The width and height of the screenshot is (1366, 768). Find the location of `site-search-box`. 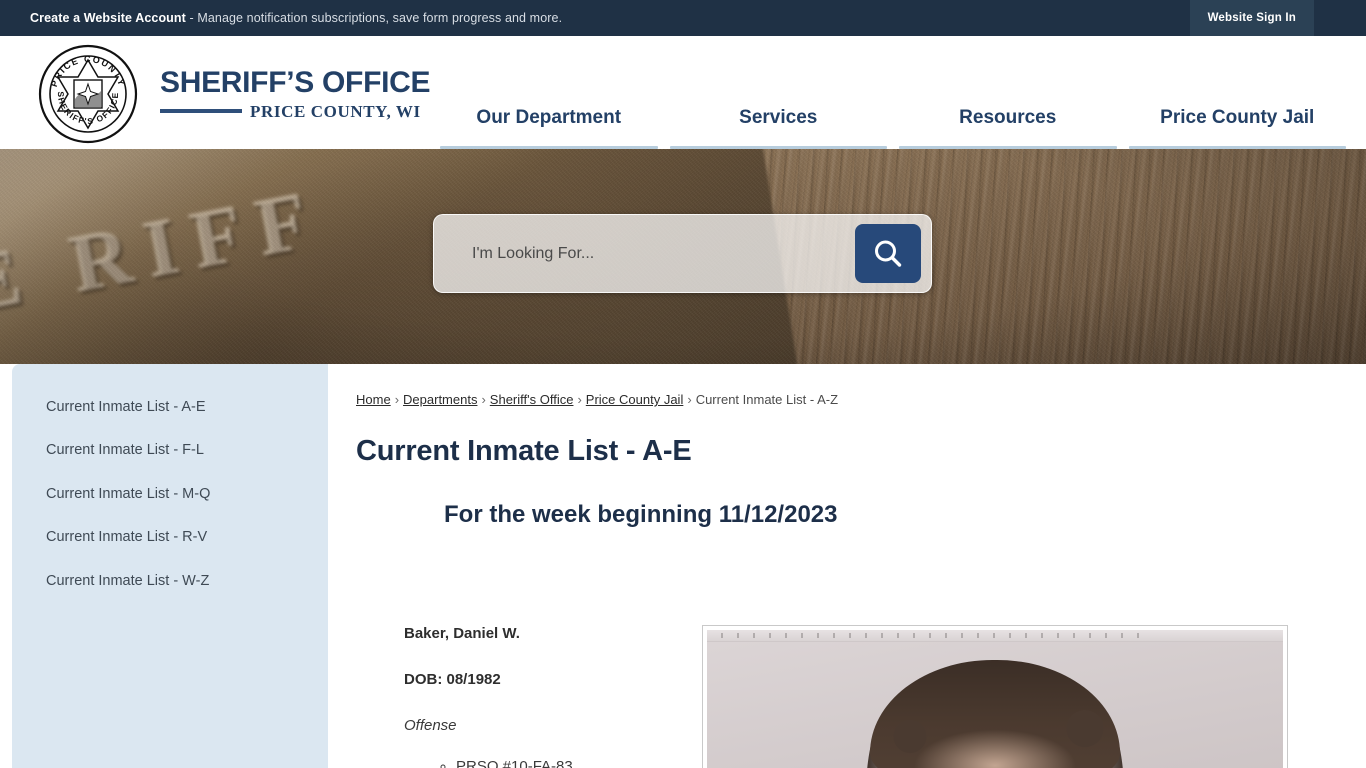

site-search-box is located at coordinates (682, 253).